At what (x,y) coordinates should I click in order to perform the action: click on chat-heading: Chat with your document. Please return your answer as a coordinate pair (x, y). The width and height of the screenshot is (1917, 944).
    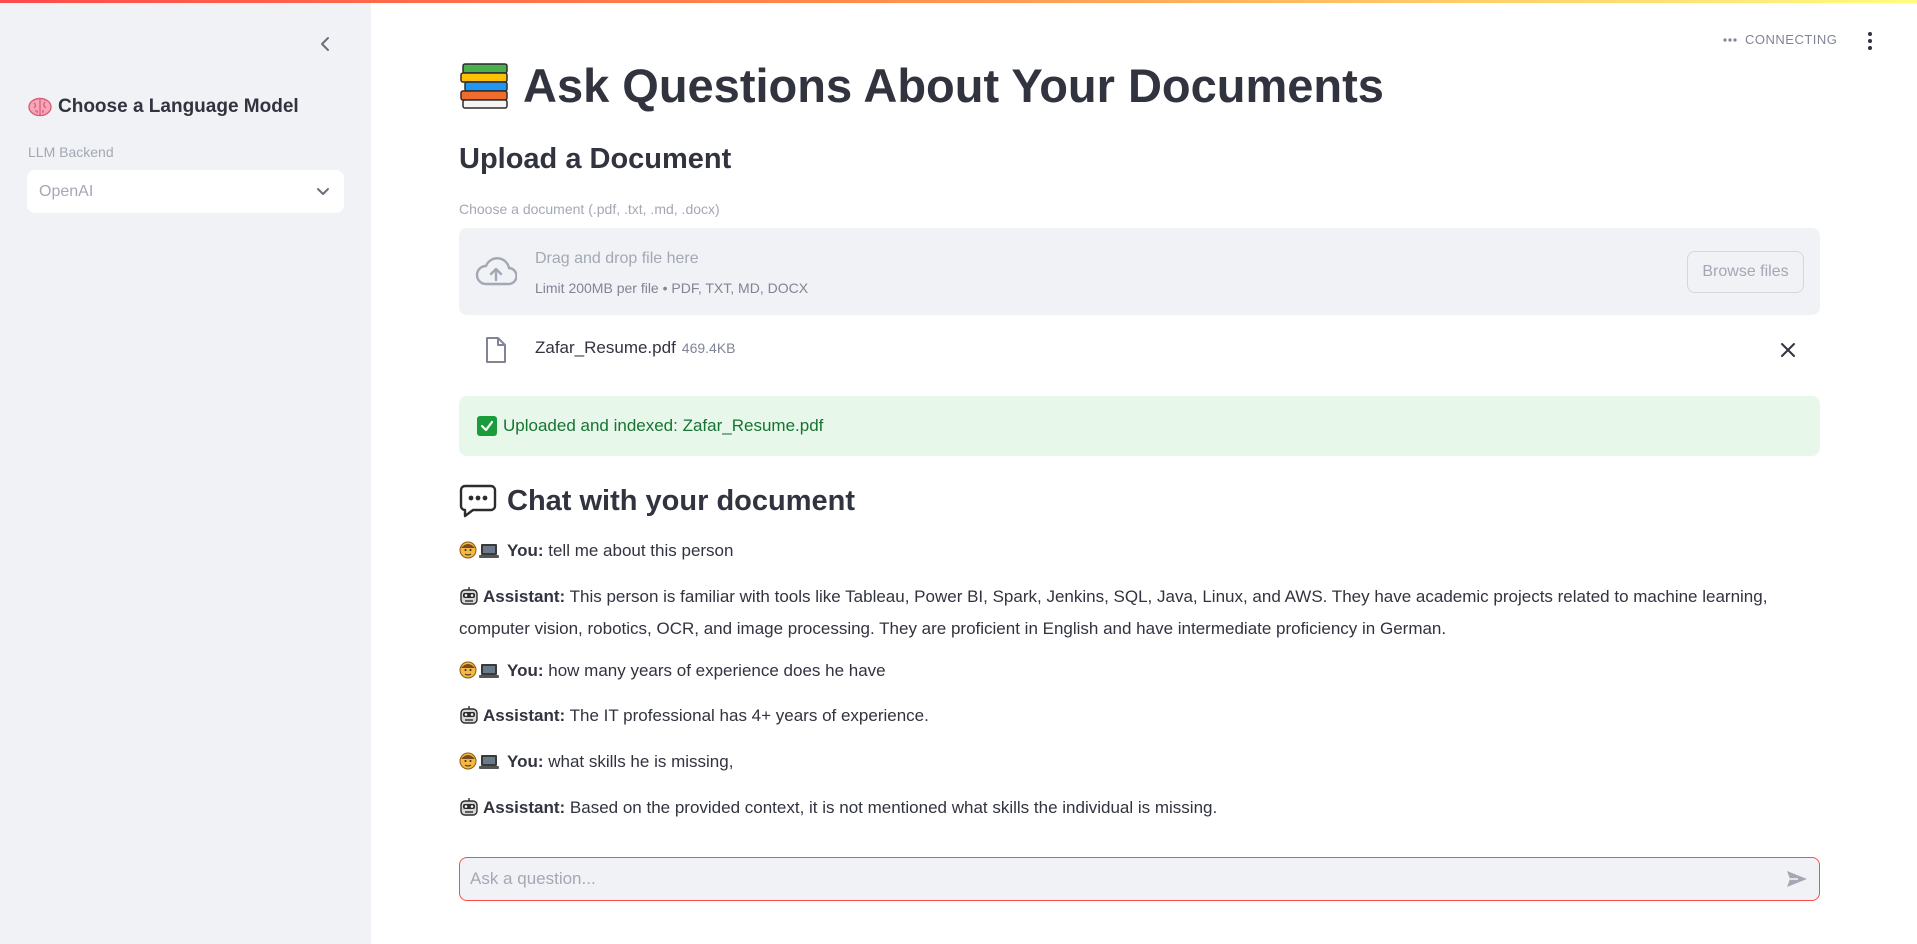
    Looking at the image, I should click on (657, 501).